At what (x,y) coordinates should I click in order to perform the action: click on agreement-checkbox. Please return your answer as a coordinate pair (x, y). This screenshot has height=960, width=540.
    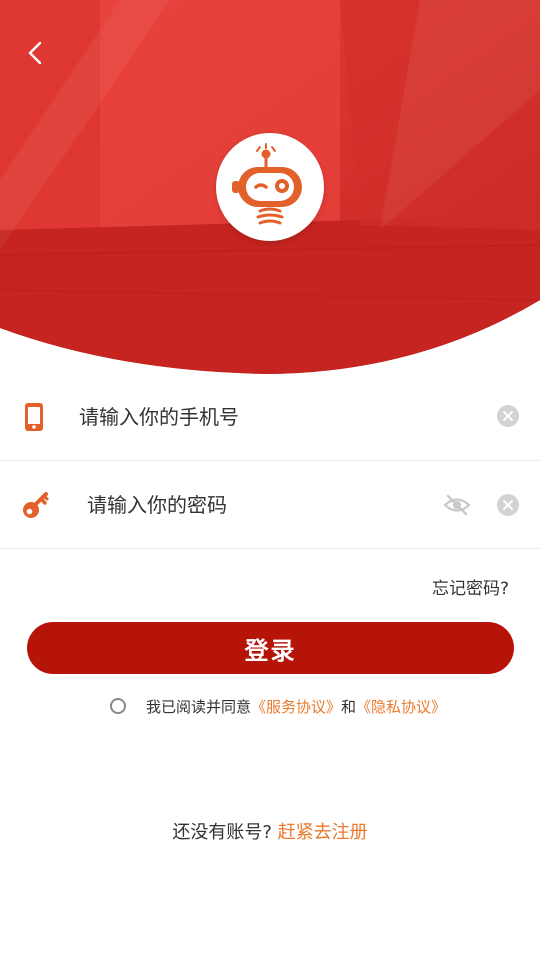
    Looking at the image, I should click on (118, 706).